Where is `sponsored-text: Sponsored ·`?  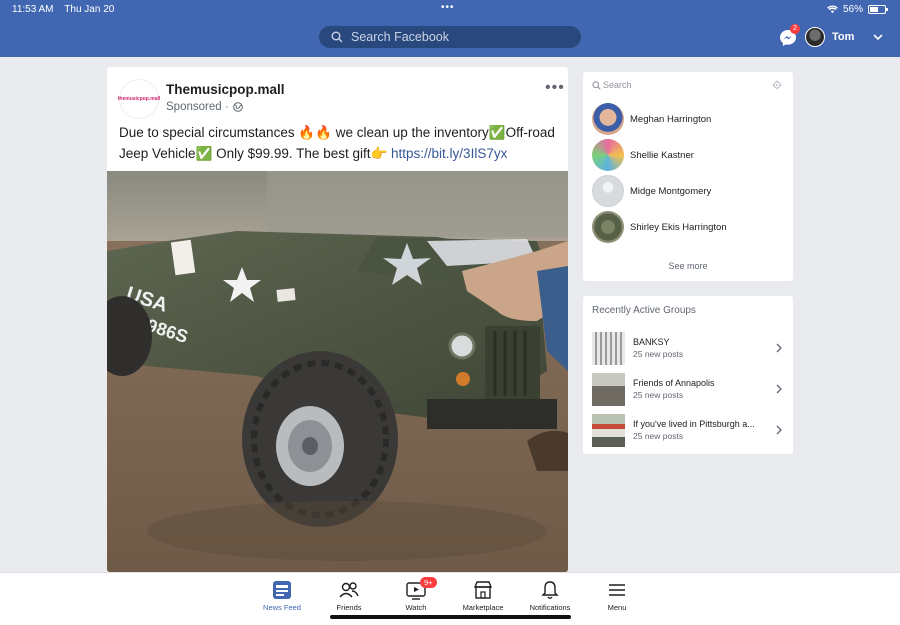
sponsored-text: Sponsored · is located at coordinates (197, 107).